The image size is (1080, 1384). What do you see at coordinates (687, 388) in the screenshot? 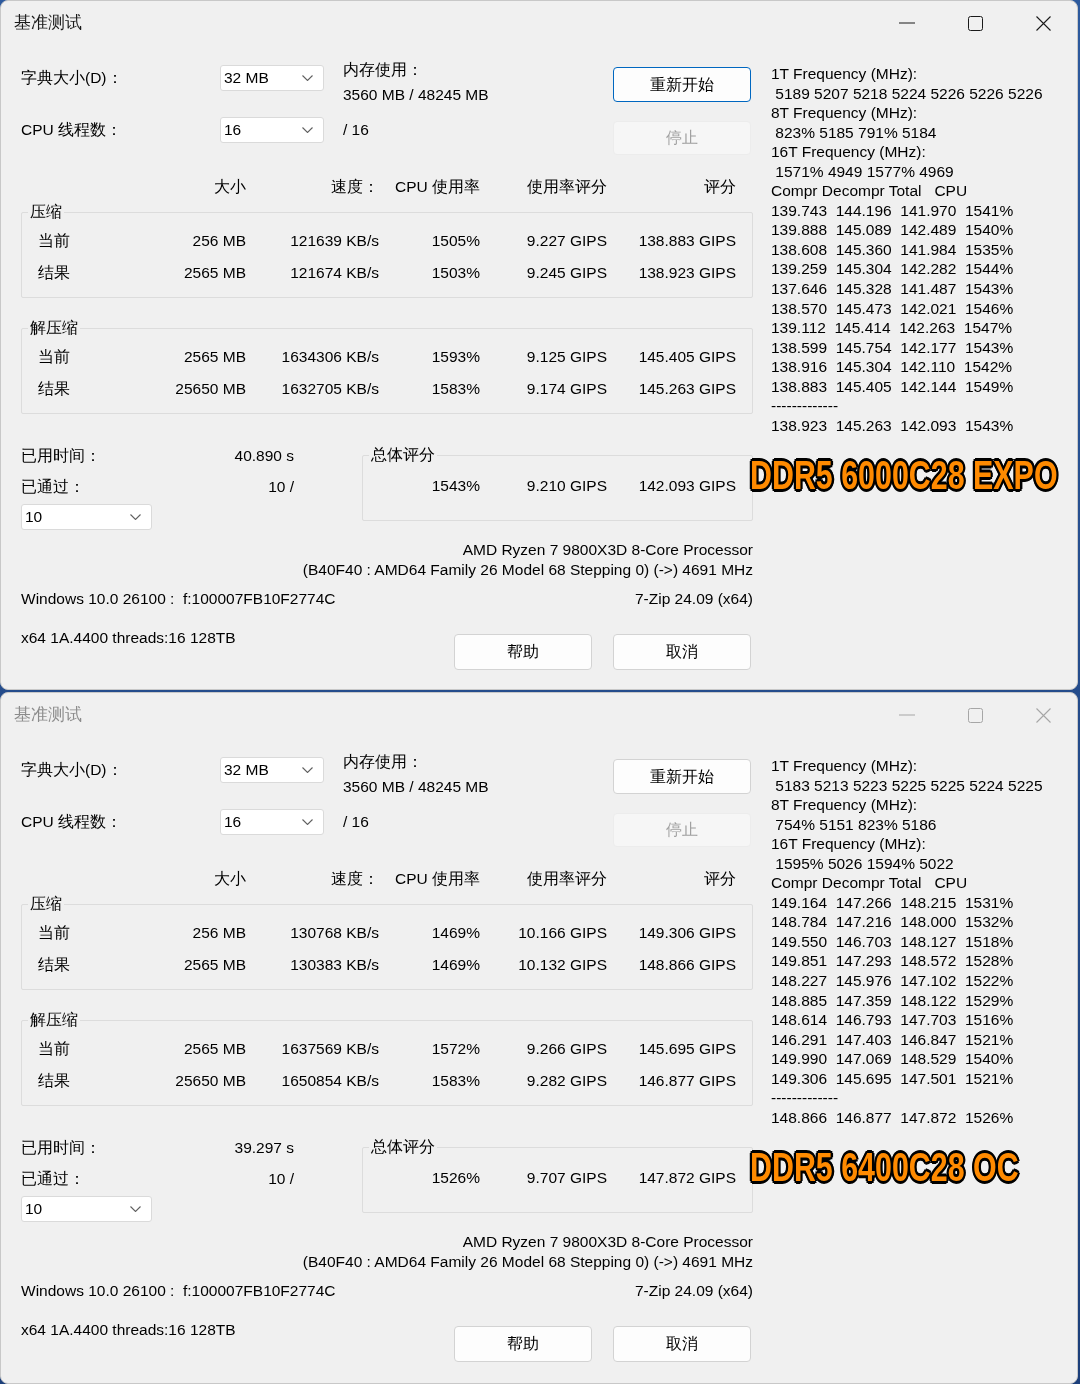
I see `table-cell-text: 145.263 GIPS` at bounding box center [687, 388].